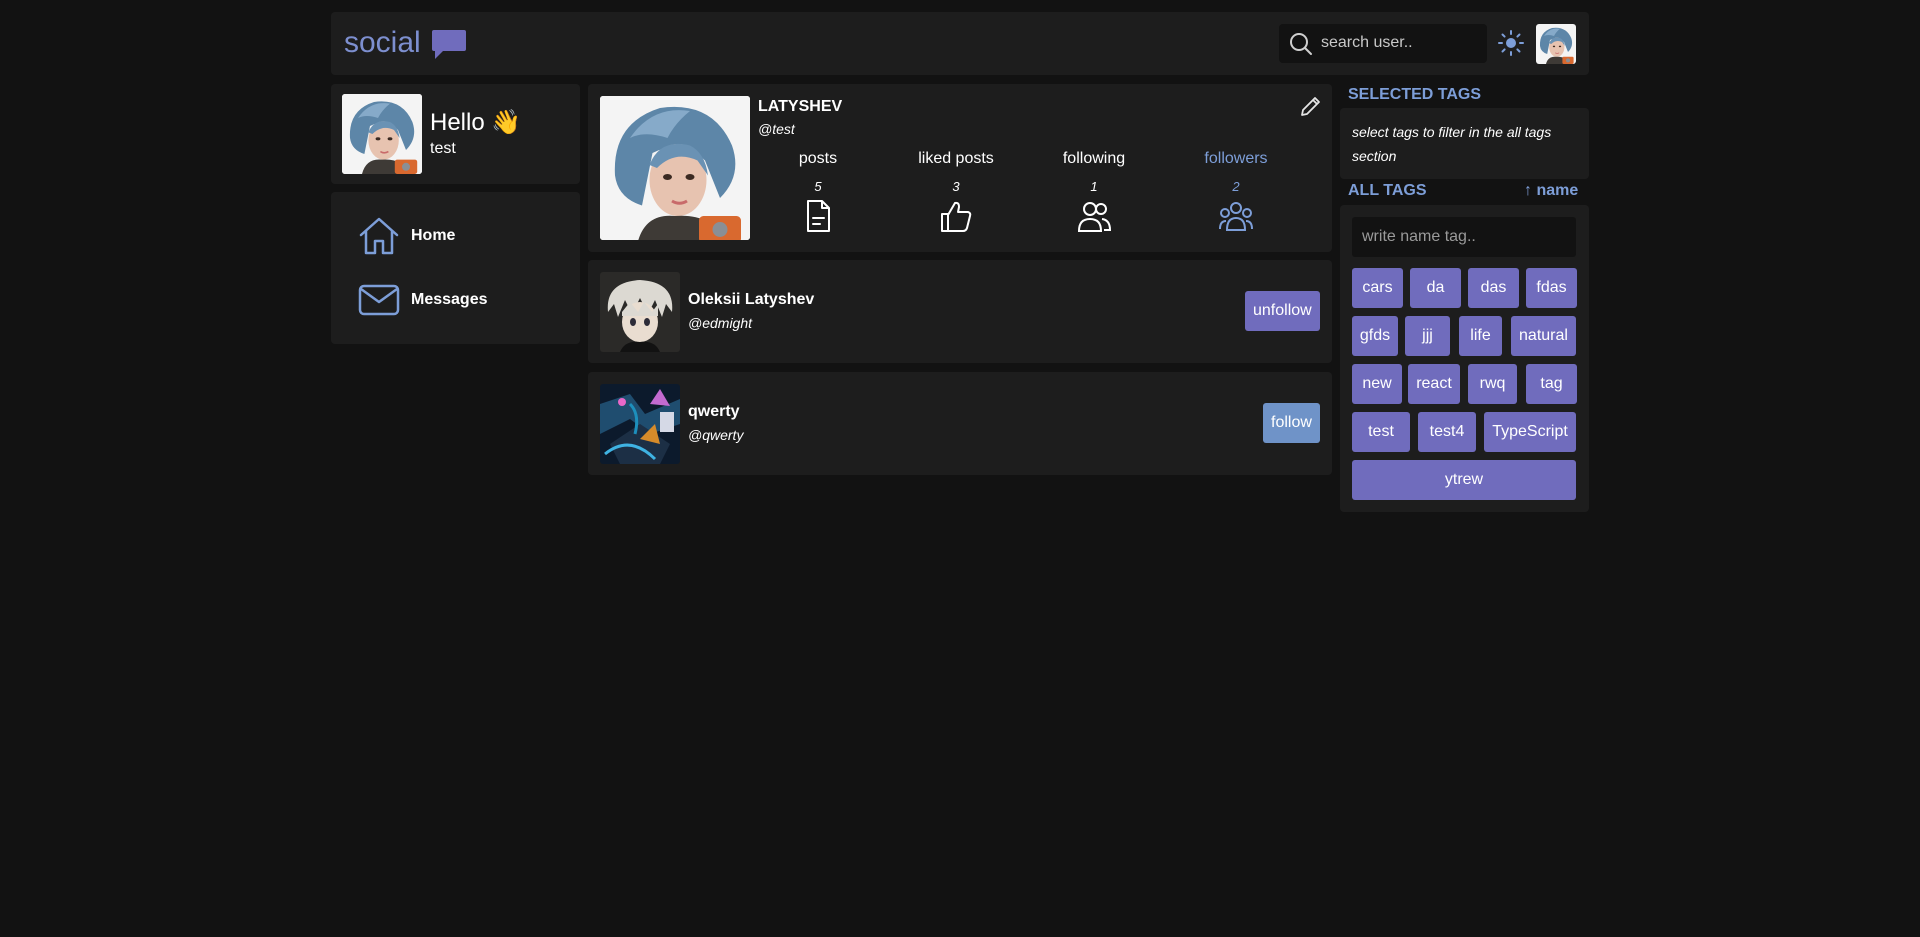 This screenshot has width=1920, height=937. What do you see at coordinates (1377, 384) in the screenshot?
I see `tag-chip: new` at bounding box center [1377, 384].